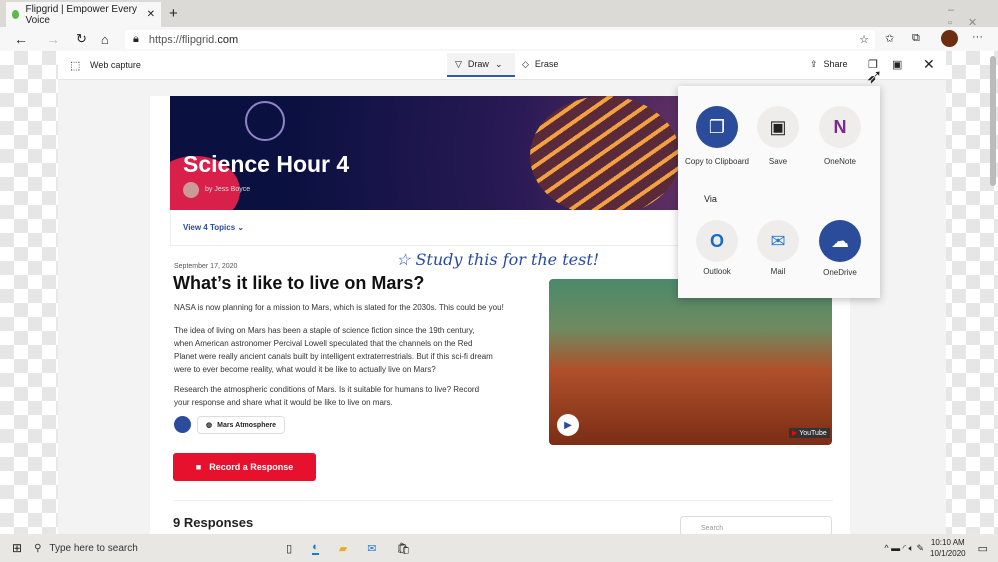  Describe the element at coordinates (17, 548) in the screenshot. I see `windows-start-icon: ⊞` at that location.